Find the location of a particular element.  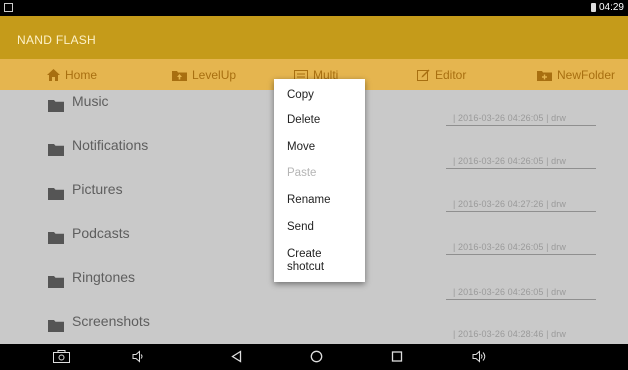

file-name: Music is located at coordinates (90, 101).